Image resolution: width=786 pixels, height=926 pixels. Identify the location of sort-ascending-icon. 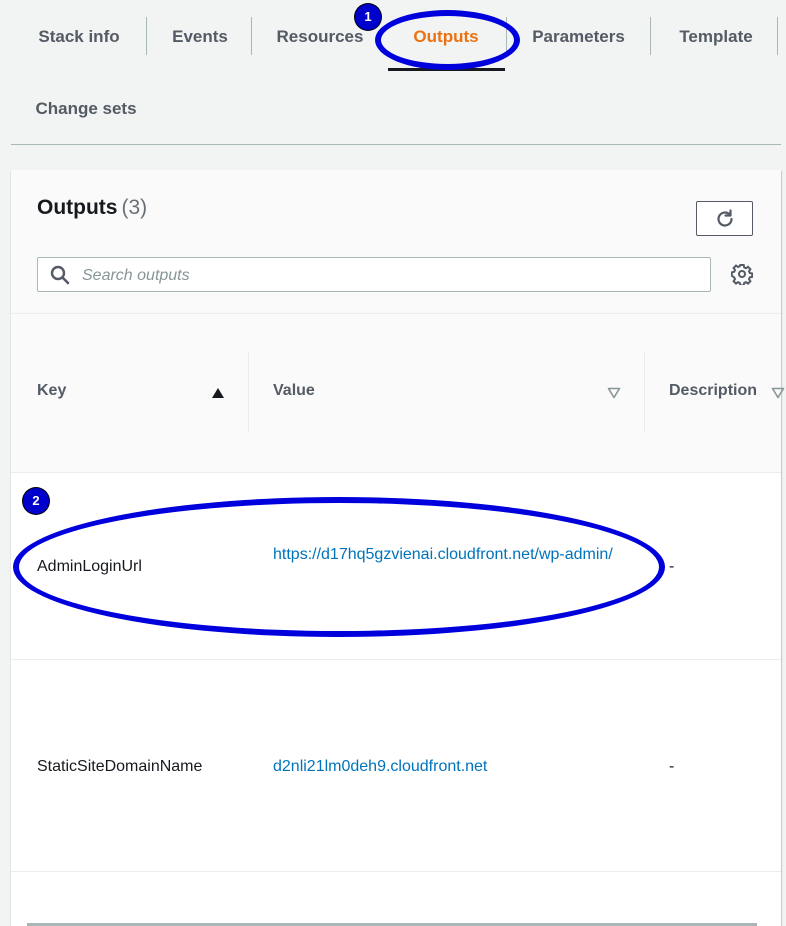
(218, 393).